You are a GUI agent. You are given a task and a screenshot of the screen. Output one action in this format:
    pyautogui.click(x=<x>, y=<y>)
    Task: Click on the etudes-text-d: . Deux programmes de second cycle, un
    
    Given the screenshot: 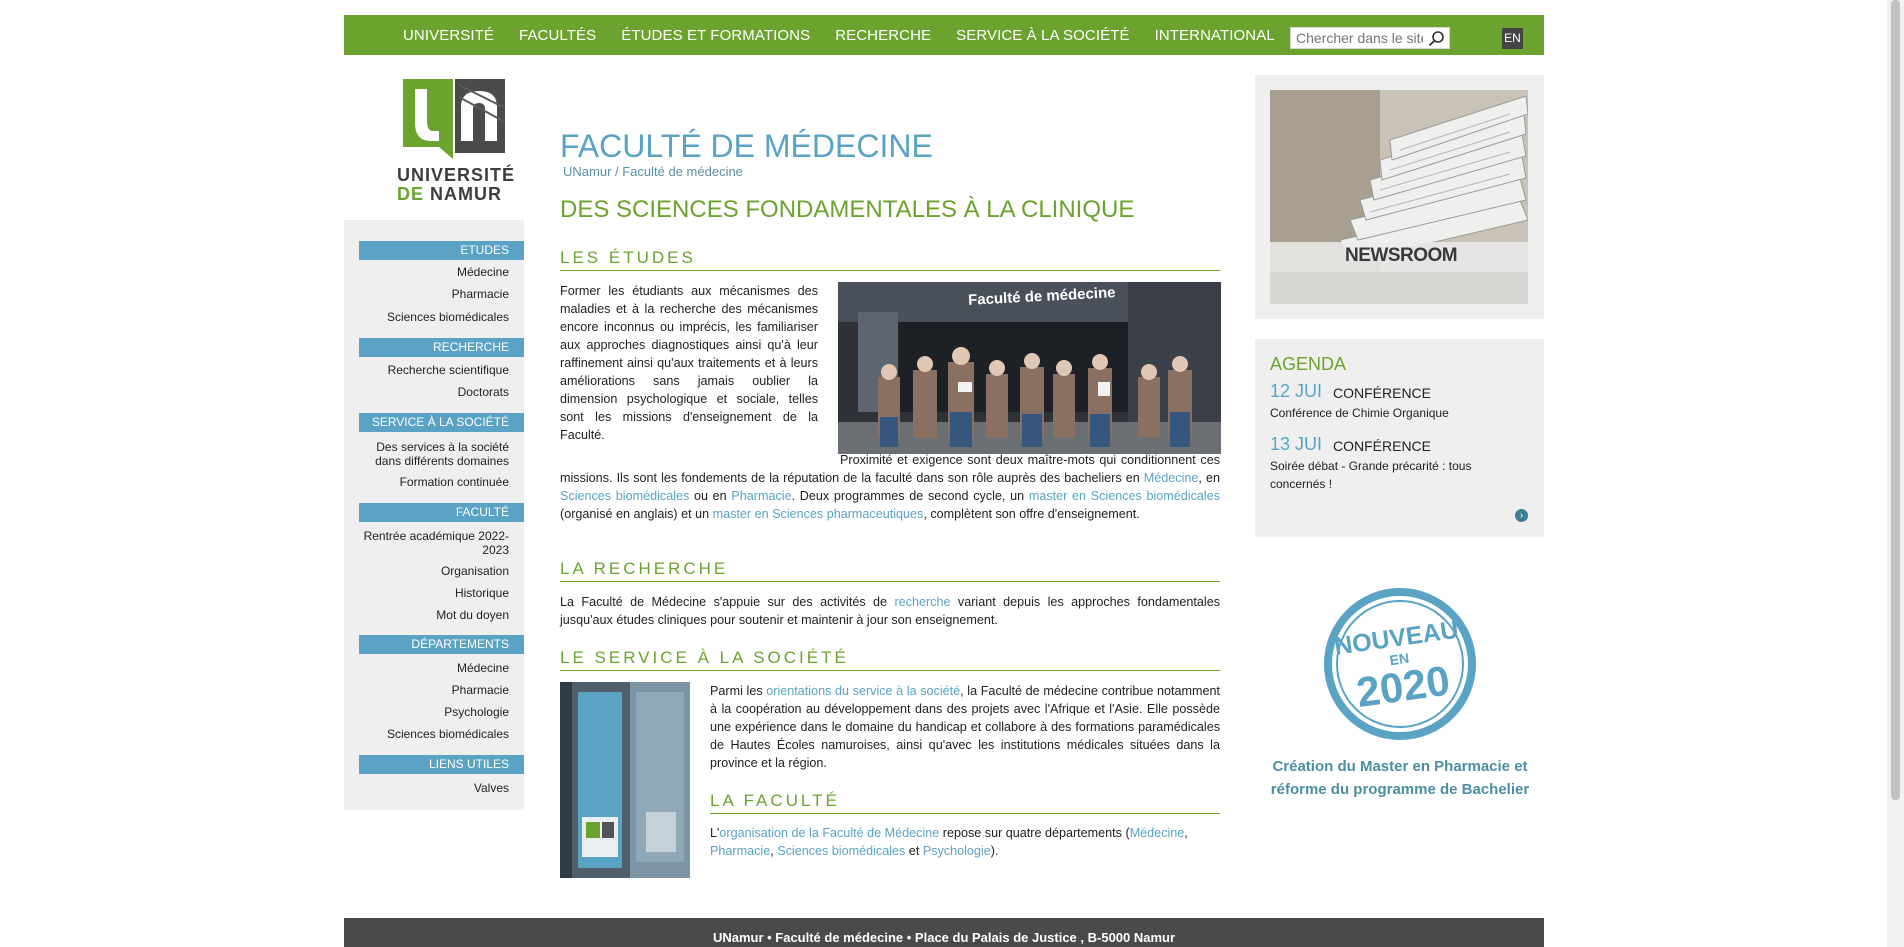 What is the action you would take?
    pyautogui.click(x=910, y=496)
    